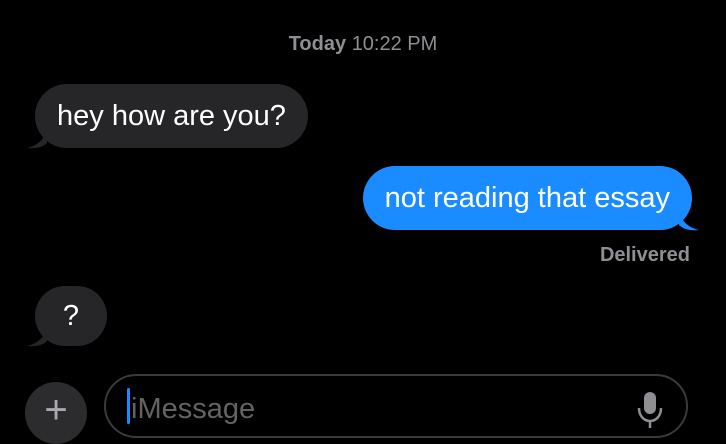 The width and height of the screenshot is (726, 444). I want to click on add-attachment-button: +, so click(56, 413).